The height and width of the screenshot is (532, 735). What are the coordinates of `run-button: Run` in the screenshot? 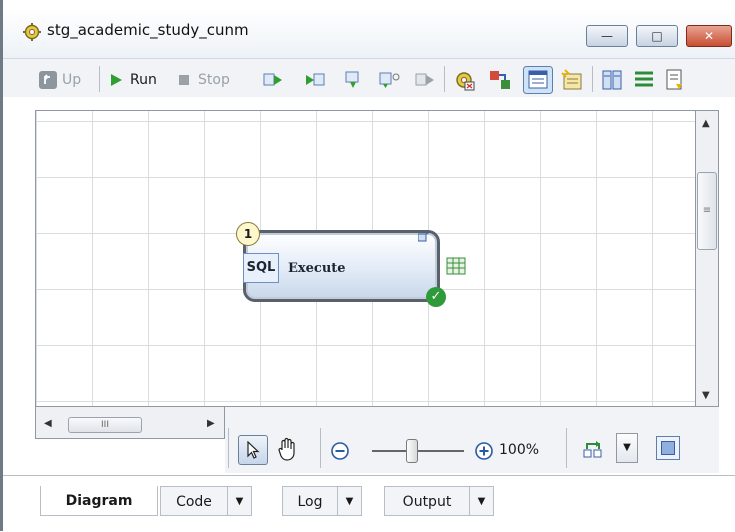 It's located at (131, 80).